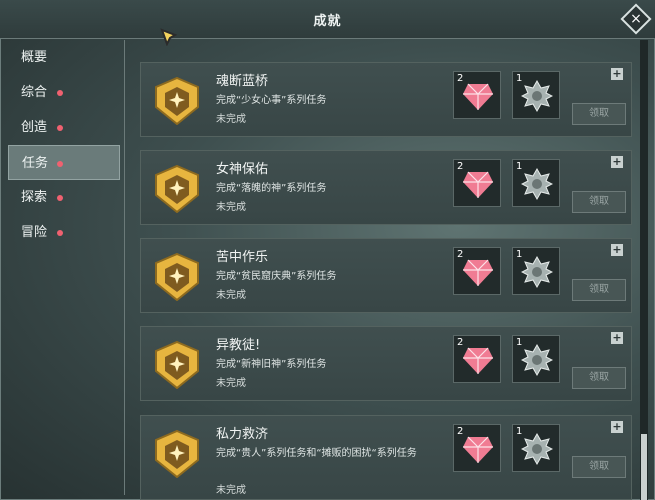  I want to click on achievement-title: 苦中作乐, so click(242, 257).